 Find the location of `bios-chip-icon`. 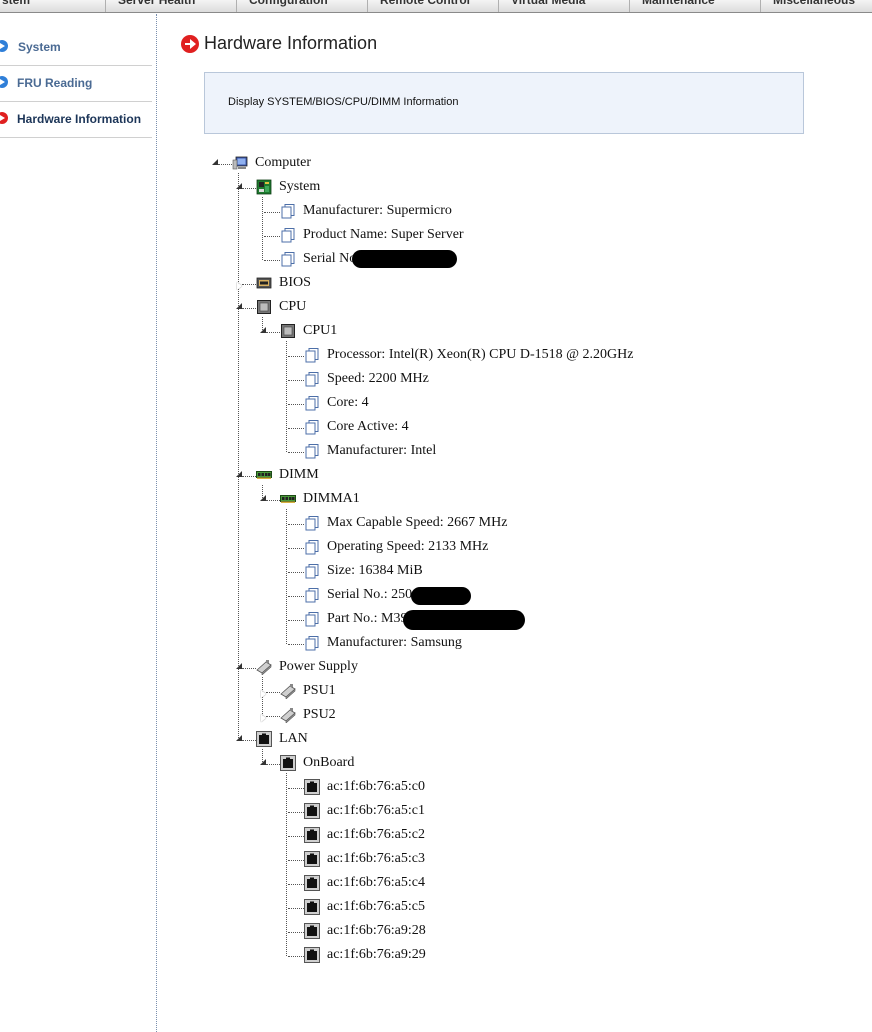

bios-chip-icon is located at coordinates (264, 283).